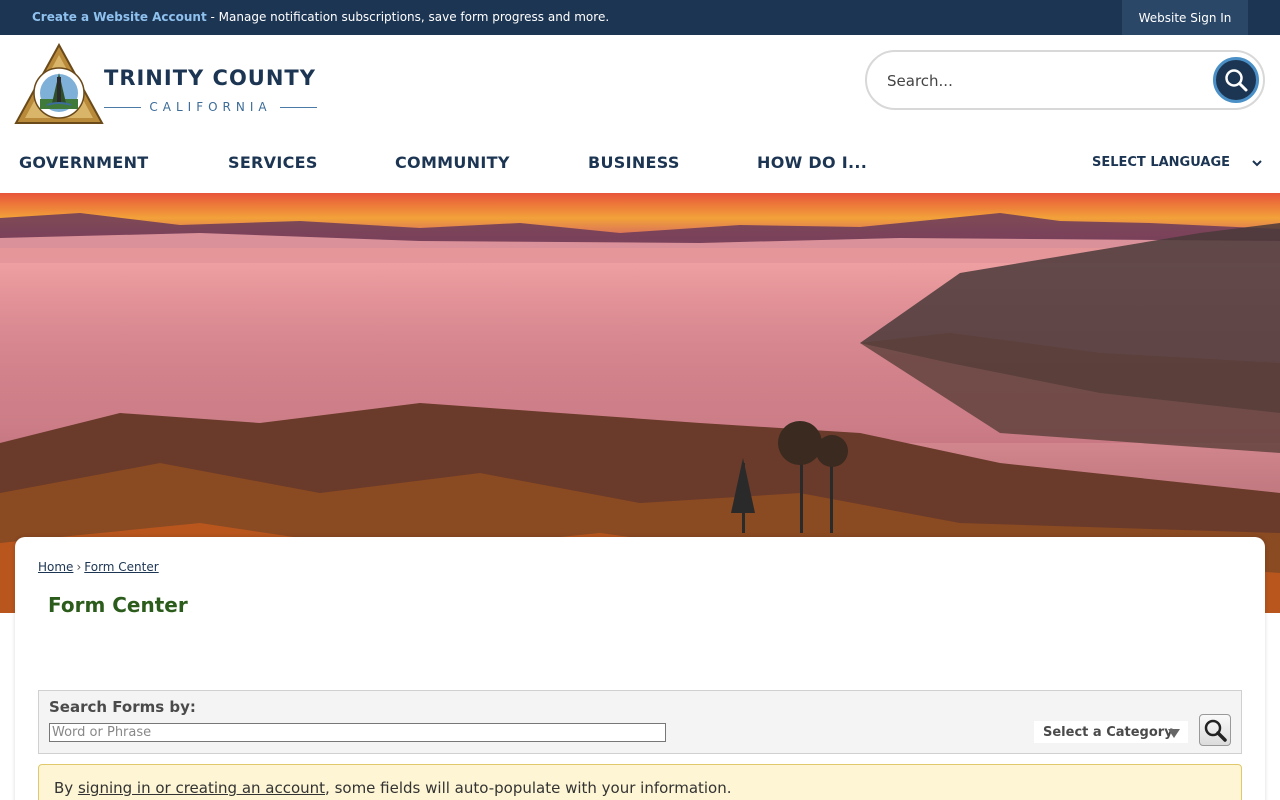 This screenshot has width=1280, height=800. I want to click on form-search-button, so click(1215, 730).